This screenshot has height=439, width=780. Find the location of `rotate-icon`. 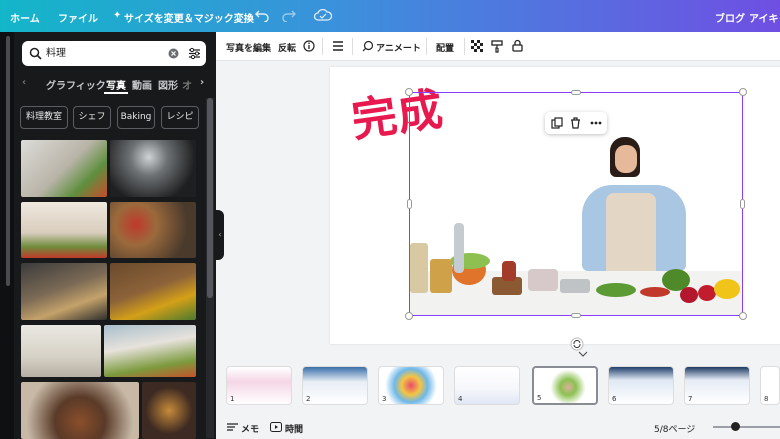

rotate-icon is located at coordinates (577, 344).